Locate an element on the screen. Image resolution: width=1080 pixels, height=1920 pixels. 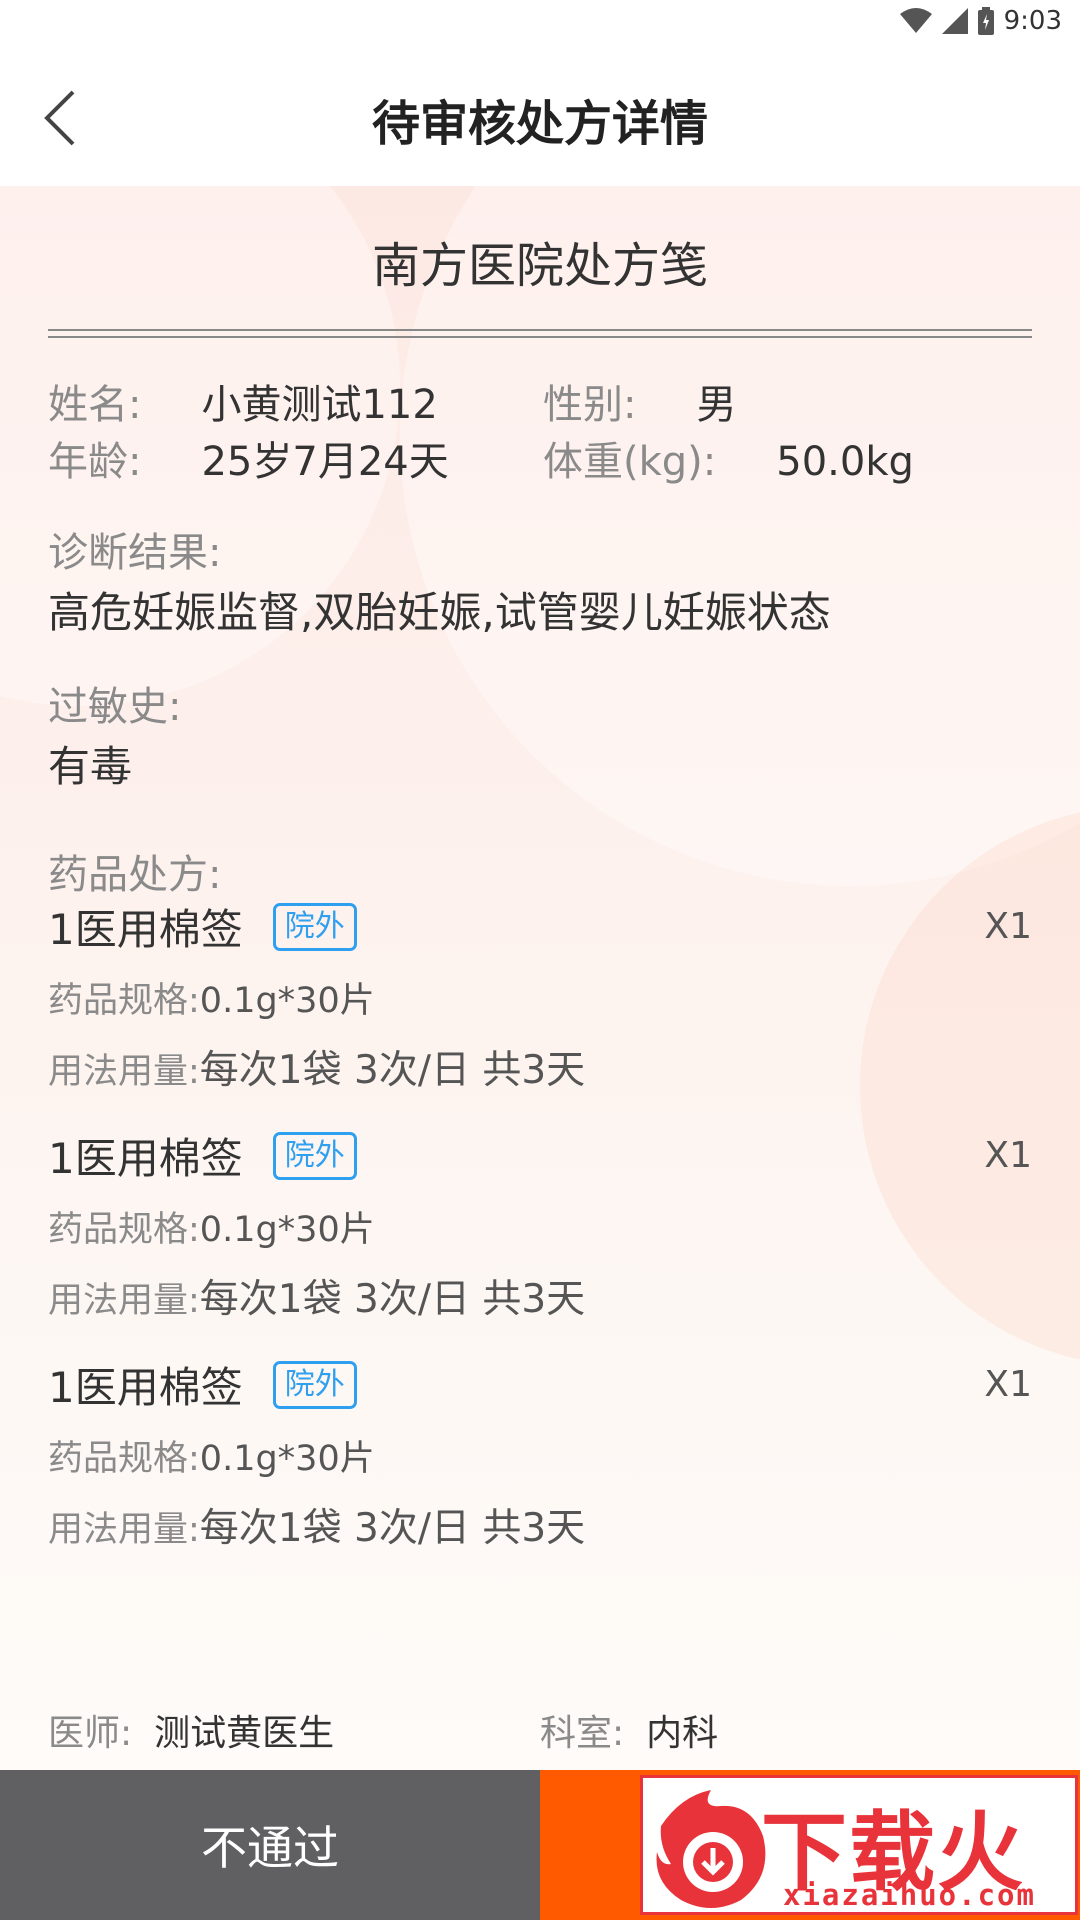
patient-weight: 50.0kg is located at coordinates (845, 462).